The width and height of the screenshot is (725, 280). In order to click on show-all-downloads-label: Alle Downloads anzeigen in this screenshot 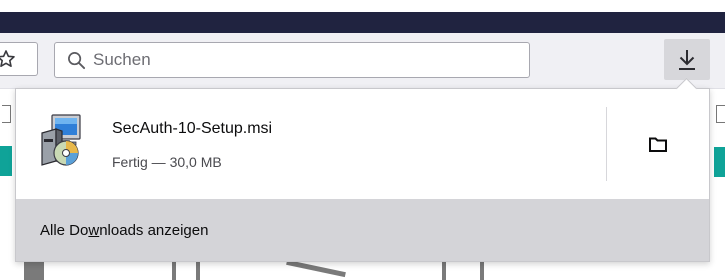, I will do `click(124, 230)`.